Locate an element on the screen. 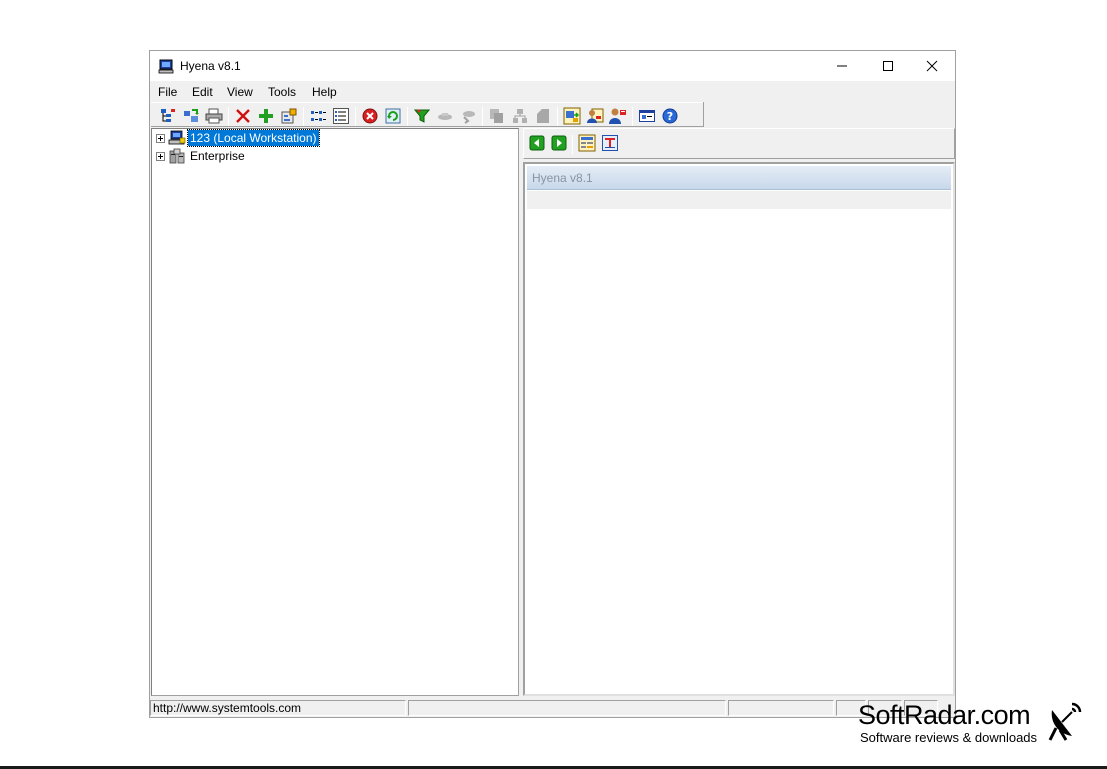 The width and height of the screenshot is (1107, 769). user-settings-button is located at coordinates (618, 116).